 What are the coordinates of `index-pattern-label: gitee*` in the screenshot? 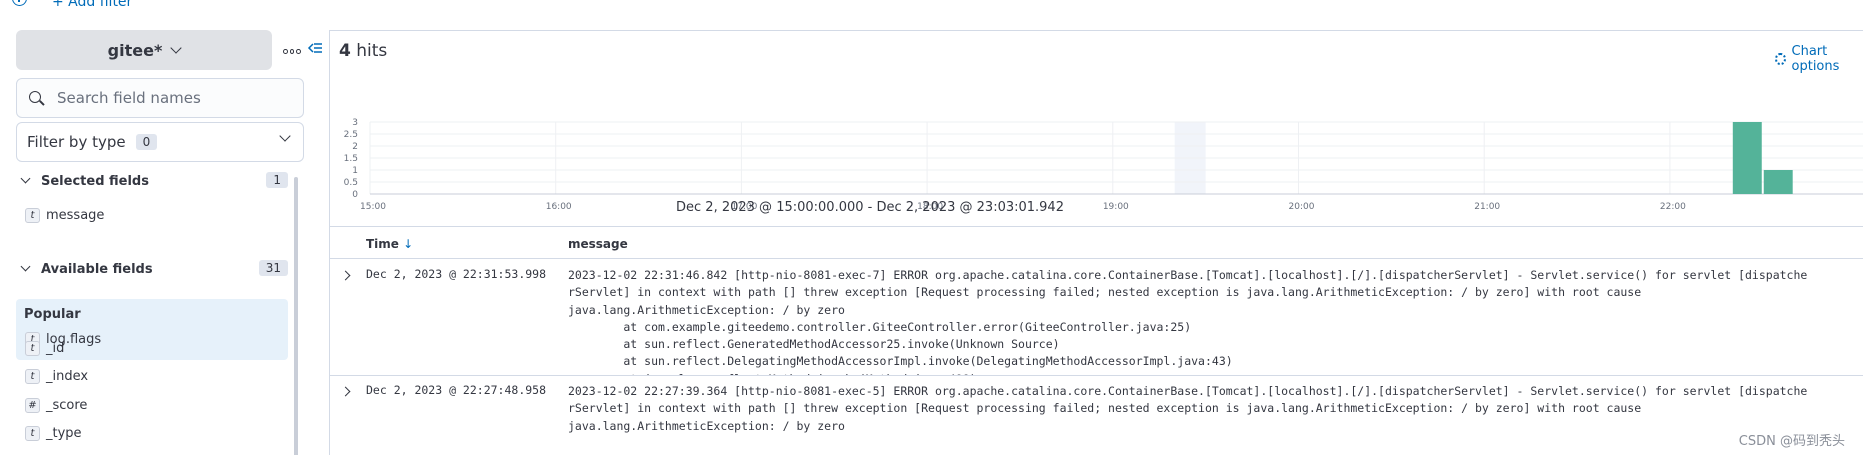 It's located at (135, 50).